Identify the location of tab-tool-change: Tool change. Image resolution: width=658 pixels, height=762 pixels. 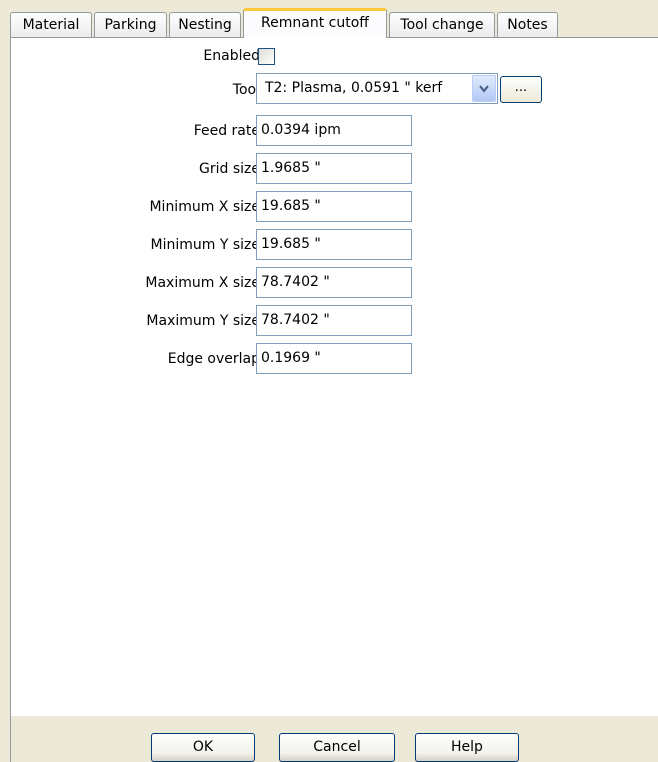
(442, 24).